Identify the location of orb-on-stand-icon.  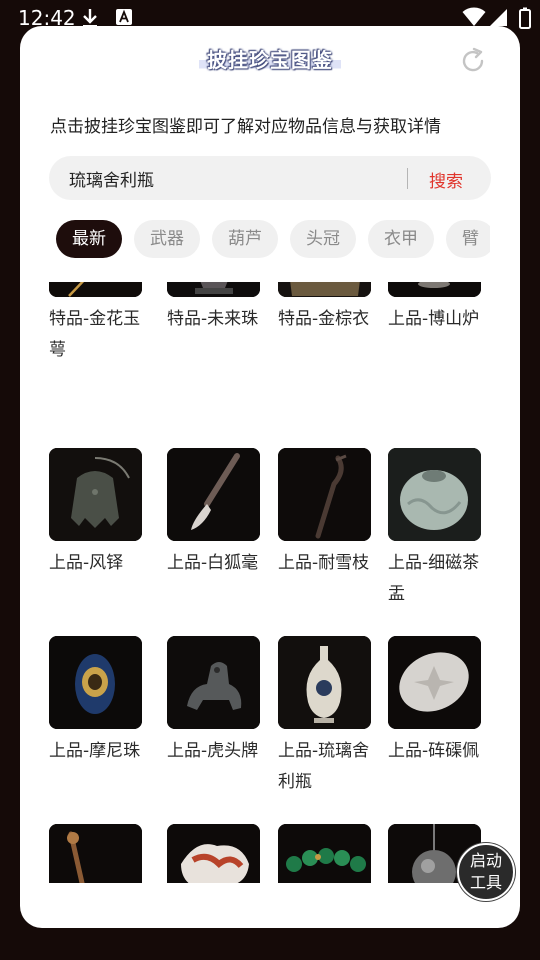
(213, 289).